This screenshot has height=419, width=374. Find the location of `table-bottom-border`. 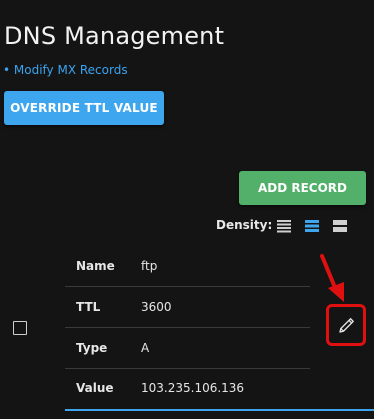

table-bottom-border is located at coordinates (219, 410).